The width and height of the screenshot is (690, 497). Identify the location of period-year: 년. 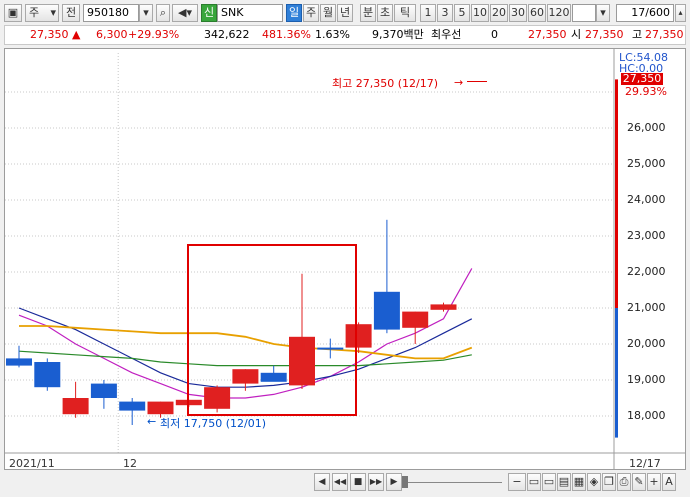
(345, 13).